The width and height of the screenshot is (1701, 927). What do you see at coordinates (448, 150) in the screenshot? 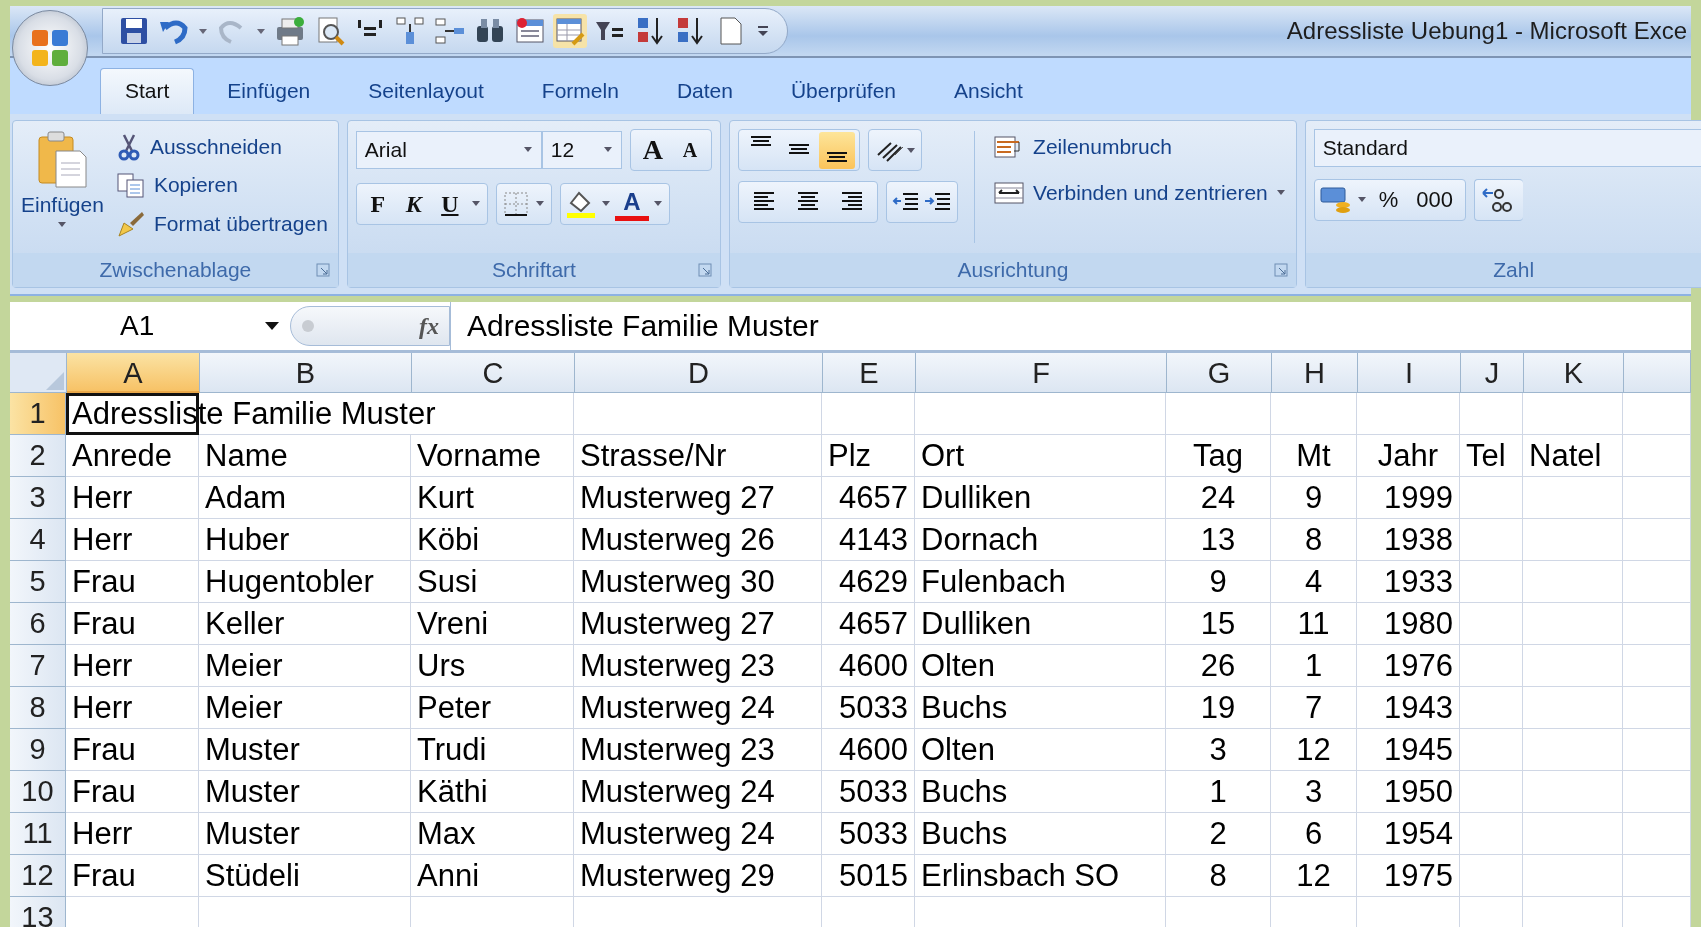
I see `font-name-dropdown: Arial` at bounding box center [448, 150].